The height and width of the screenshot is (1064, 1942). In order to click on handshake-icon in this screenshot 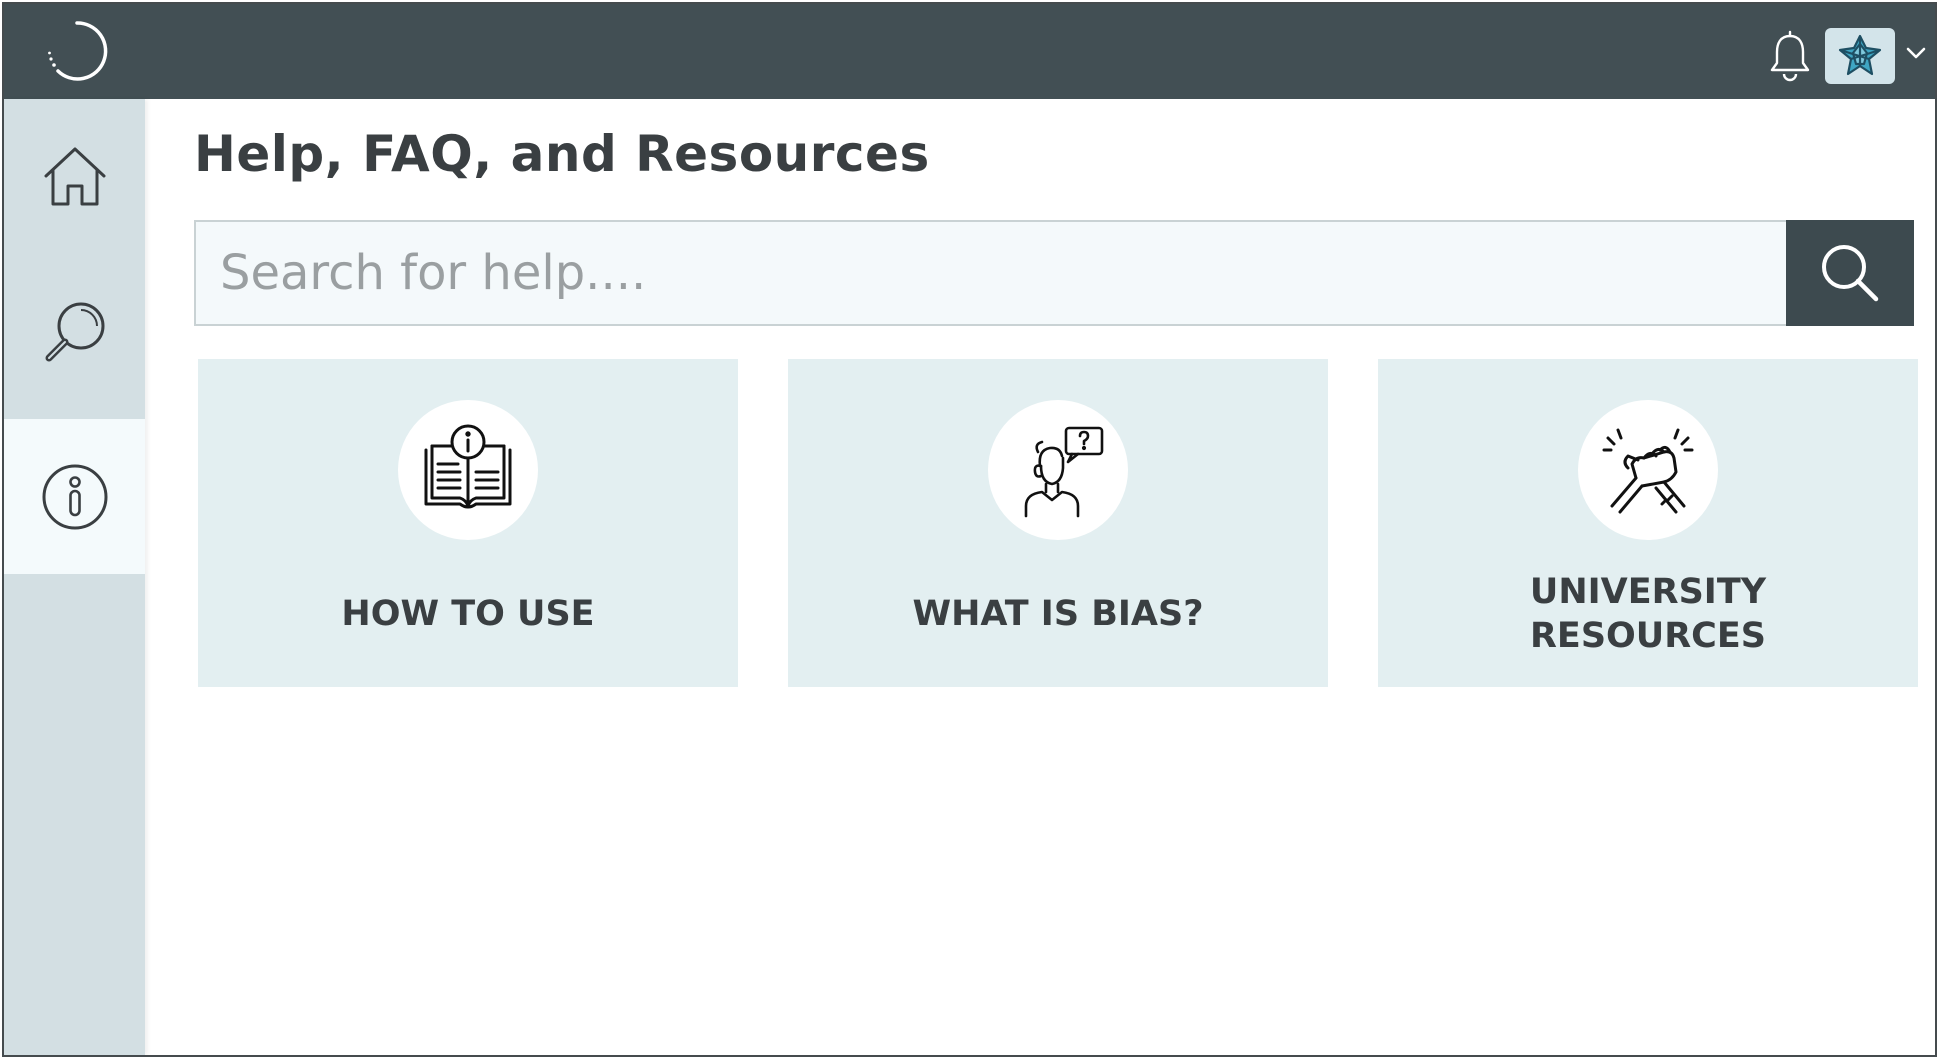, I will do `click(1648, 471)`.